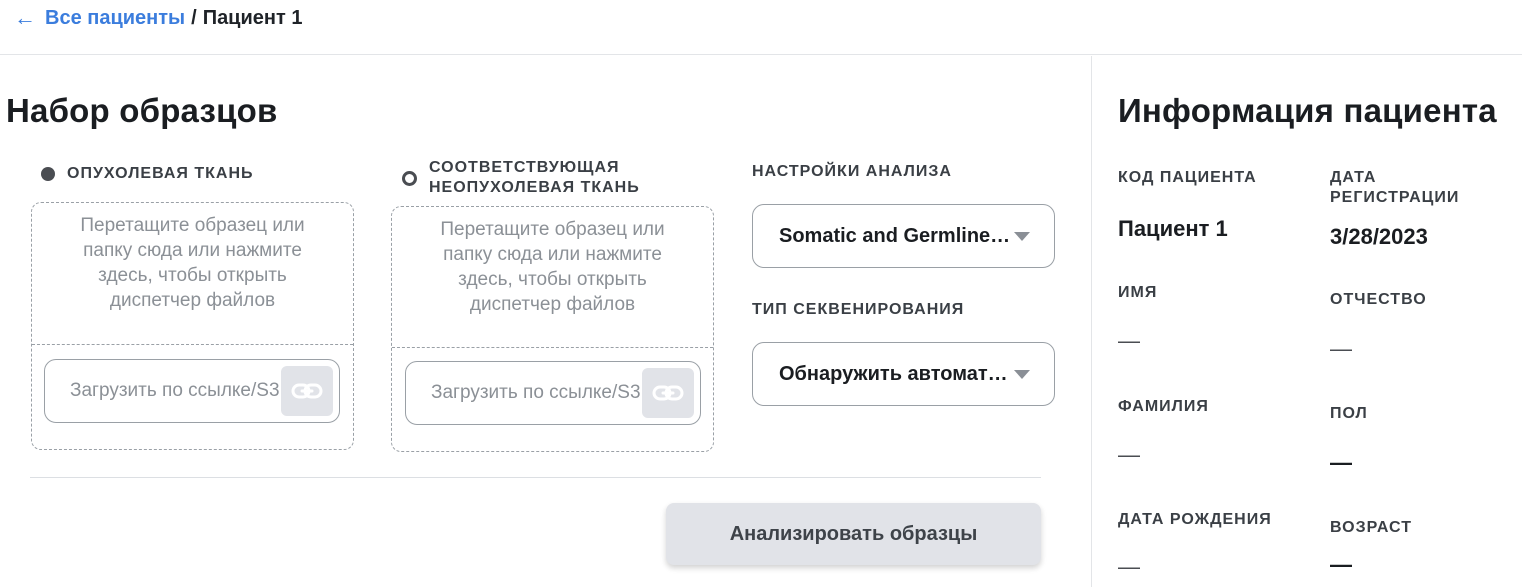  What do you see at coordinates (1353, 177) in the screenshot?
I see `registration-date-label-line1: ДАТА` at bounding box center [1353, 177].